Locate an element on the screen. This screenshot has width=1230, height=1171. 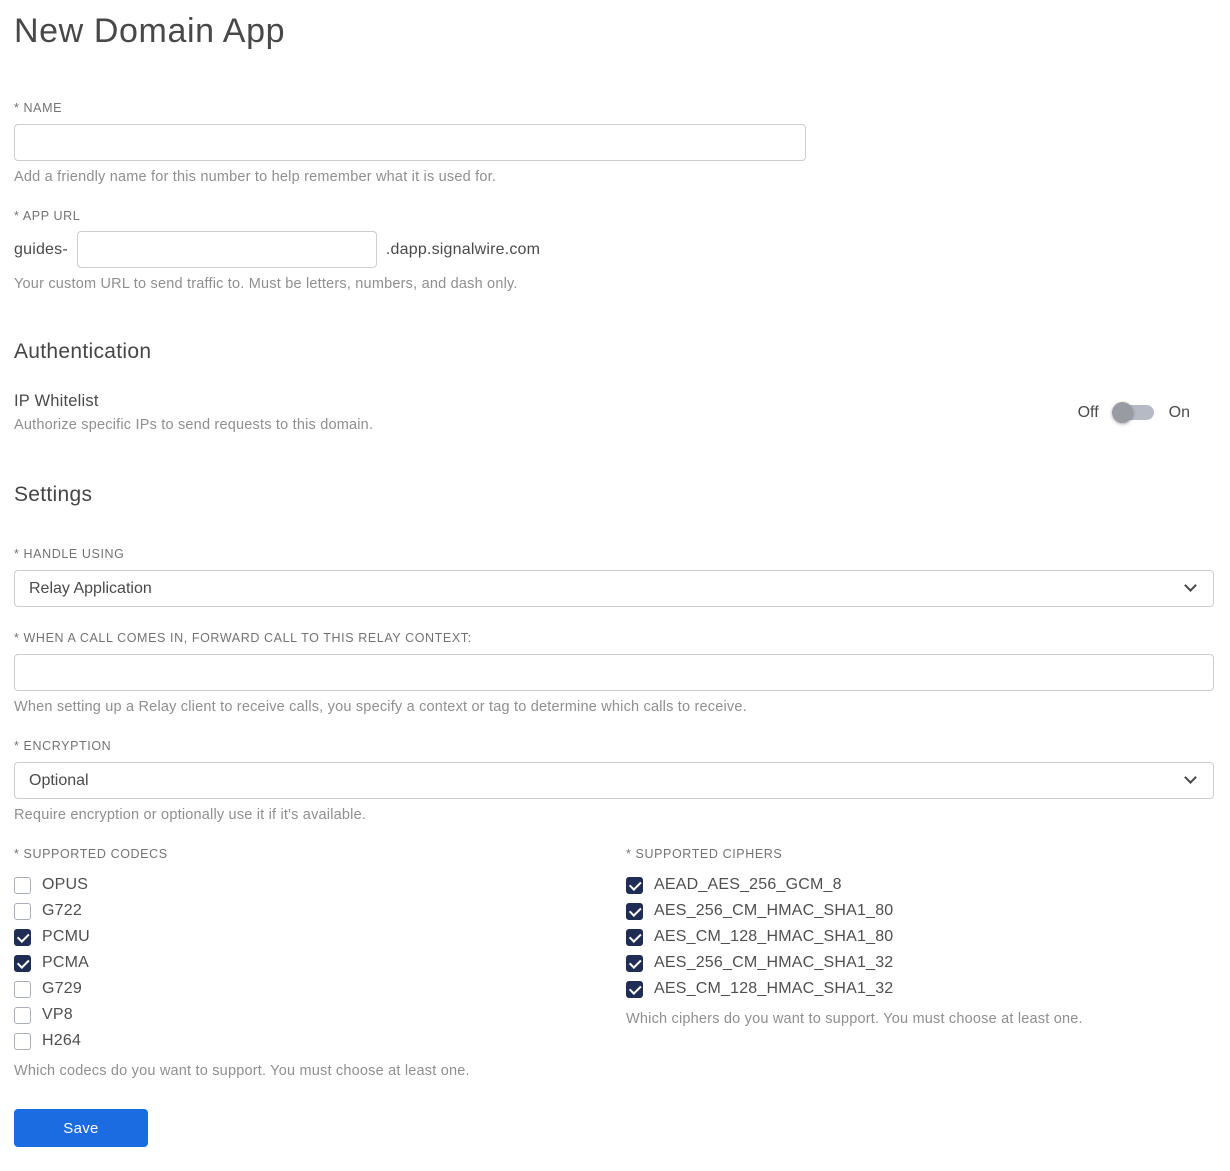
page-title: New Domain App is located at coordinates (150, 31).